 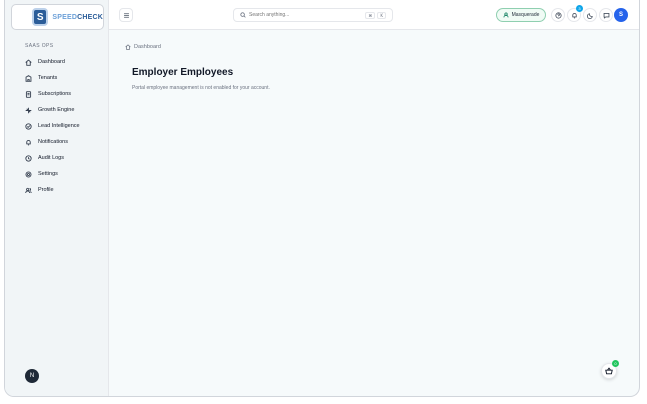 I want to click on sidebar-item-label: Subscriptions, so click(x=55, y=94).